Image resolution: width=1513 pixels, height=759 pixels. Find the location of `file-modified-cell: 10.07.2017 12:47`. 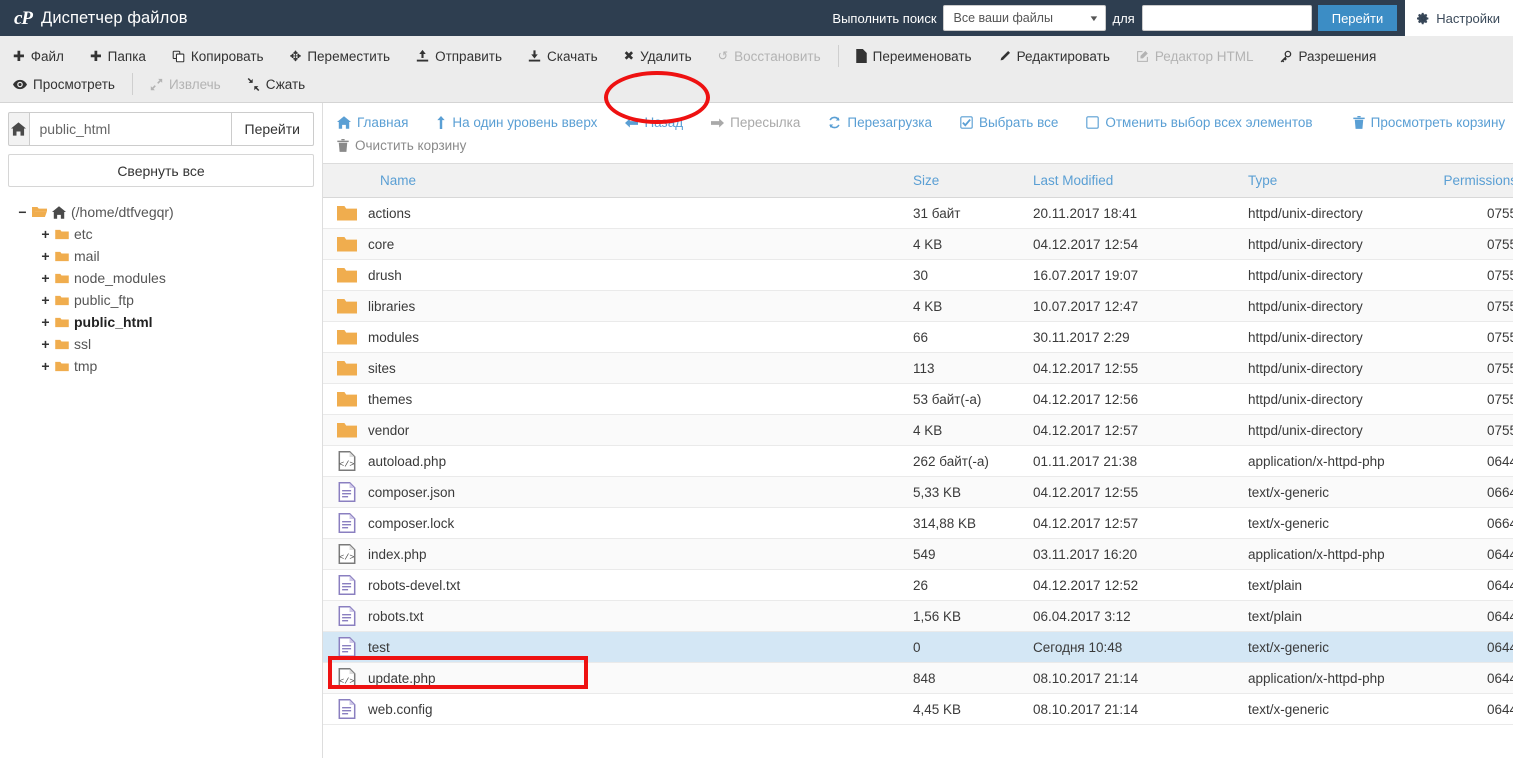

file-modified-cell: 10.07.2017 12:47 is located at coordinates (1086, 306).